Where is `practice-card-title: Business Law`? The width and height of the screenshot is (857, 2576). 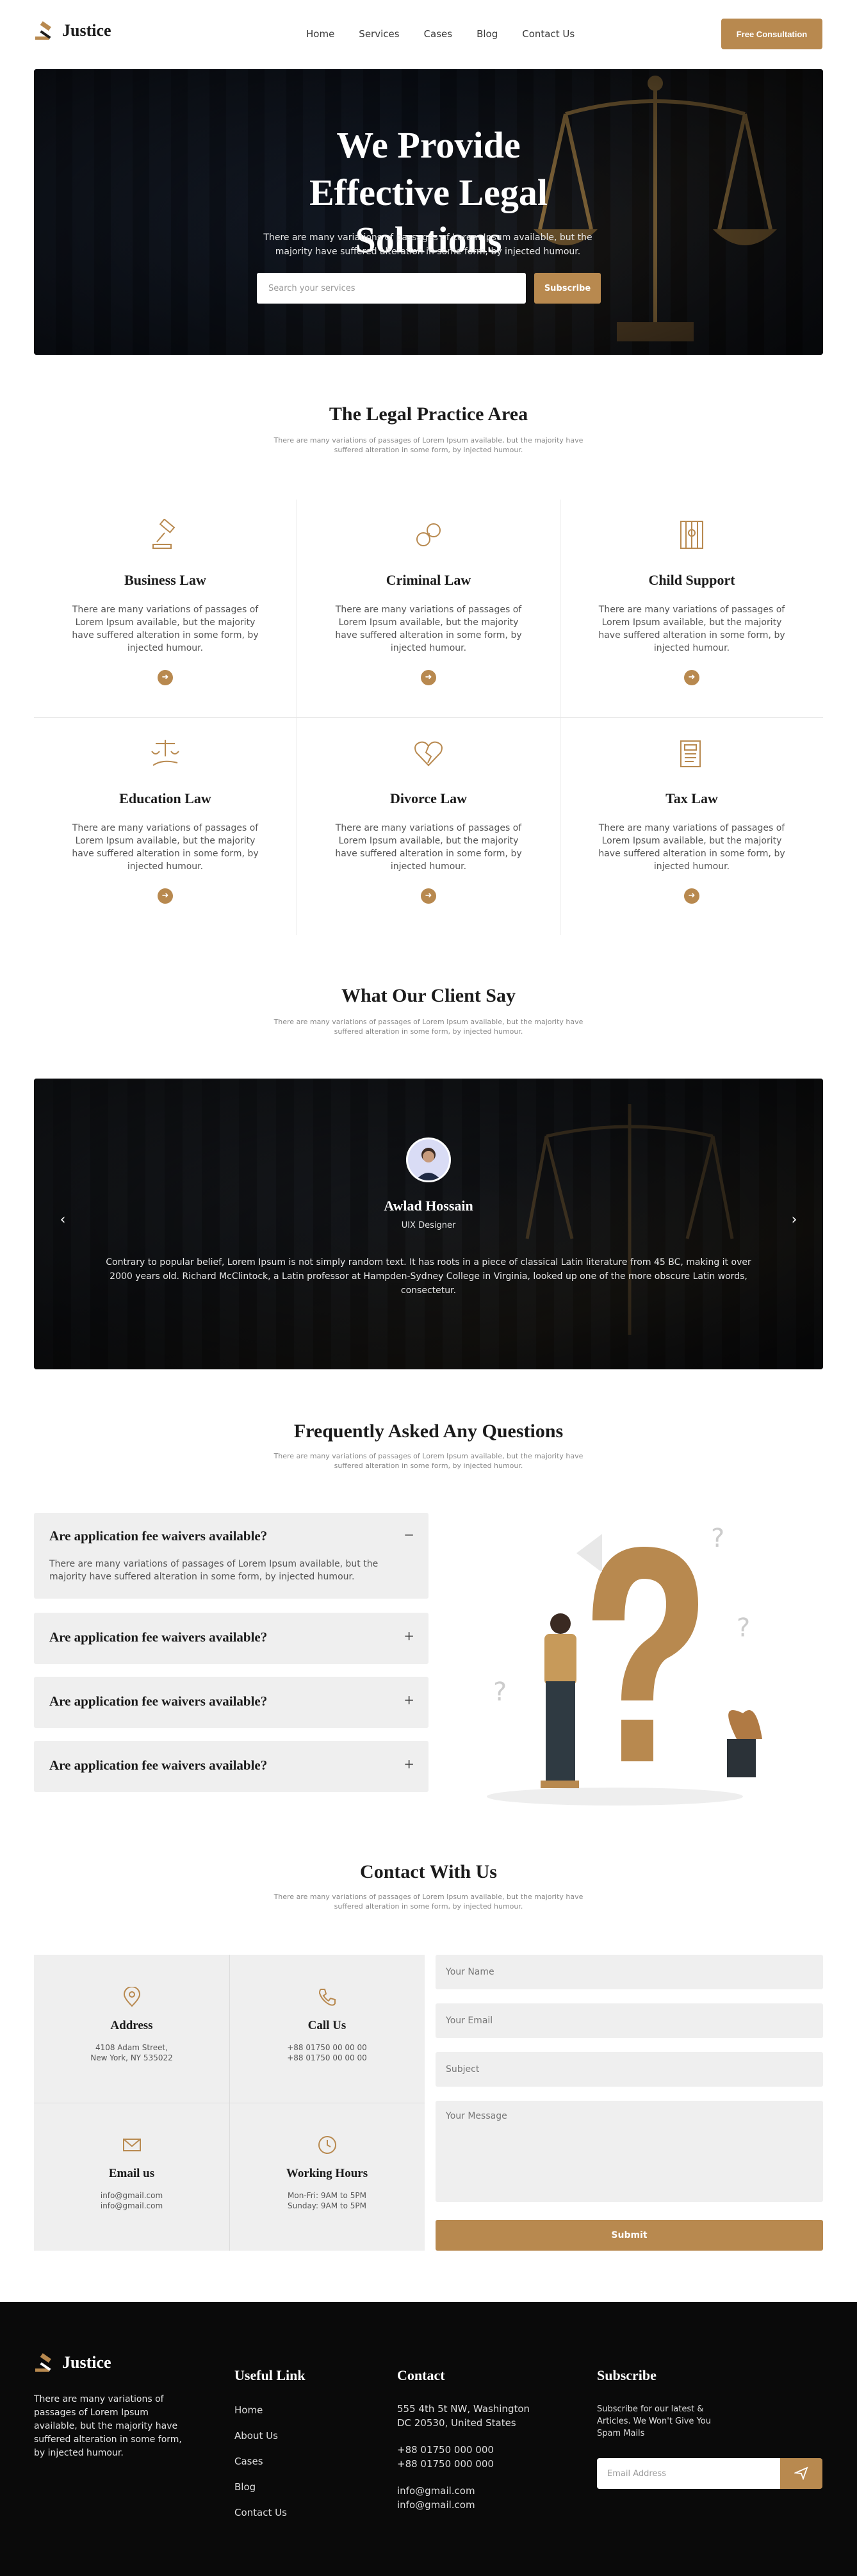 practice-card-title: Business Law is located at coordinates (165, 580).